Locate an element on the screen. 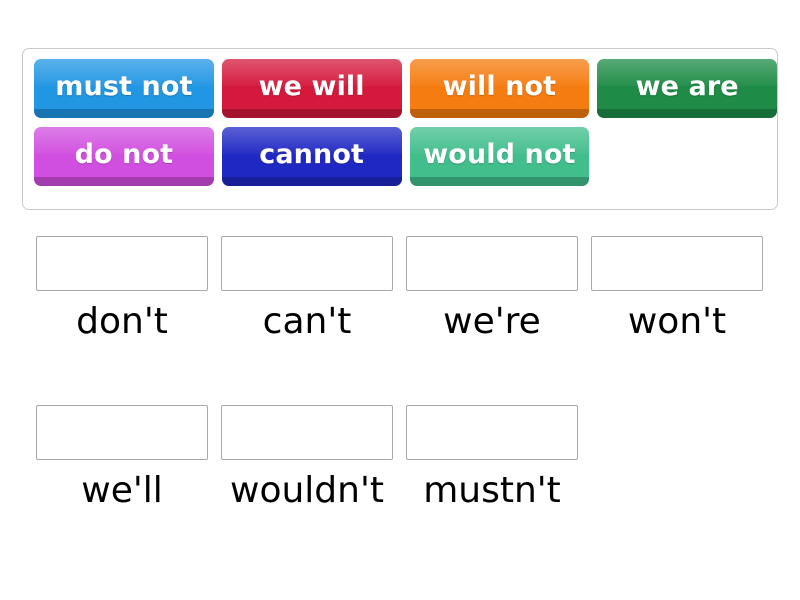 Image resolution: width=800 pixels, height=600 pixels. word-tile-label: must not is located at coordinates (124, 86).